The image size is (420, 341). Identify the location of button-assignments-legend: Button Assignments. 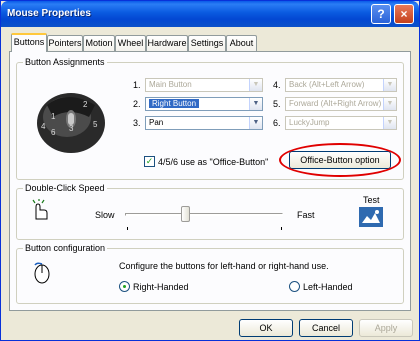
(65, 62).